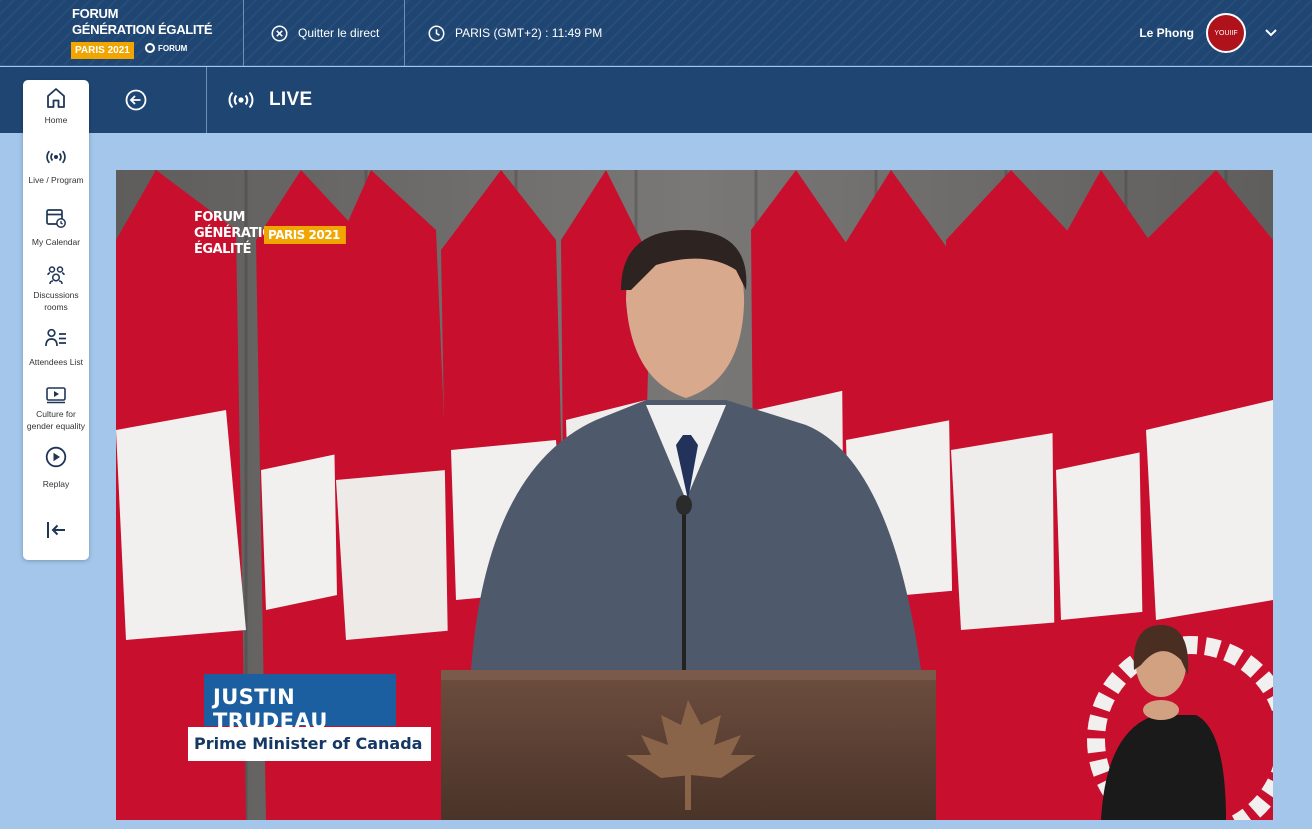  What do you see at coordinates (102, 50) in the screenshot?
I see `brand-badge: PARIS 2021` at bounding box center [102, 50].